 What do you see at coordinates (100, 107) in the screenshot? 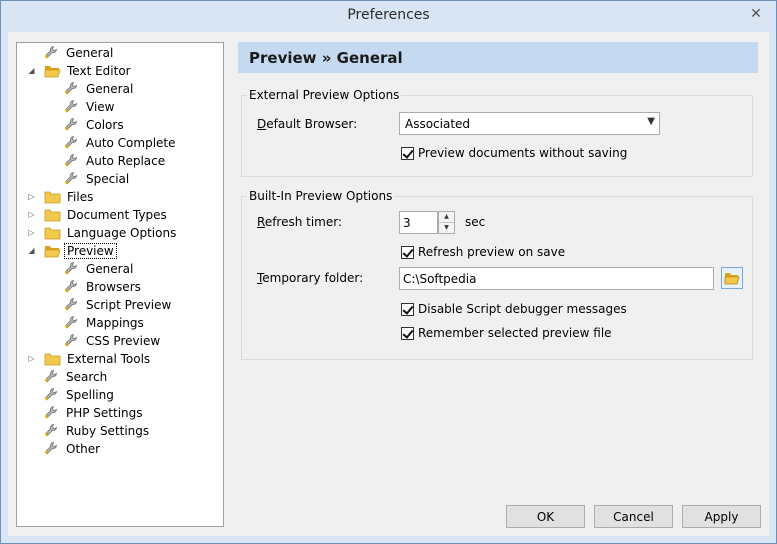
I see `tree-item-label: View` at bounding box center [100, 107].